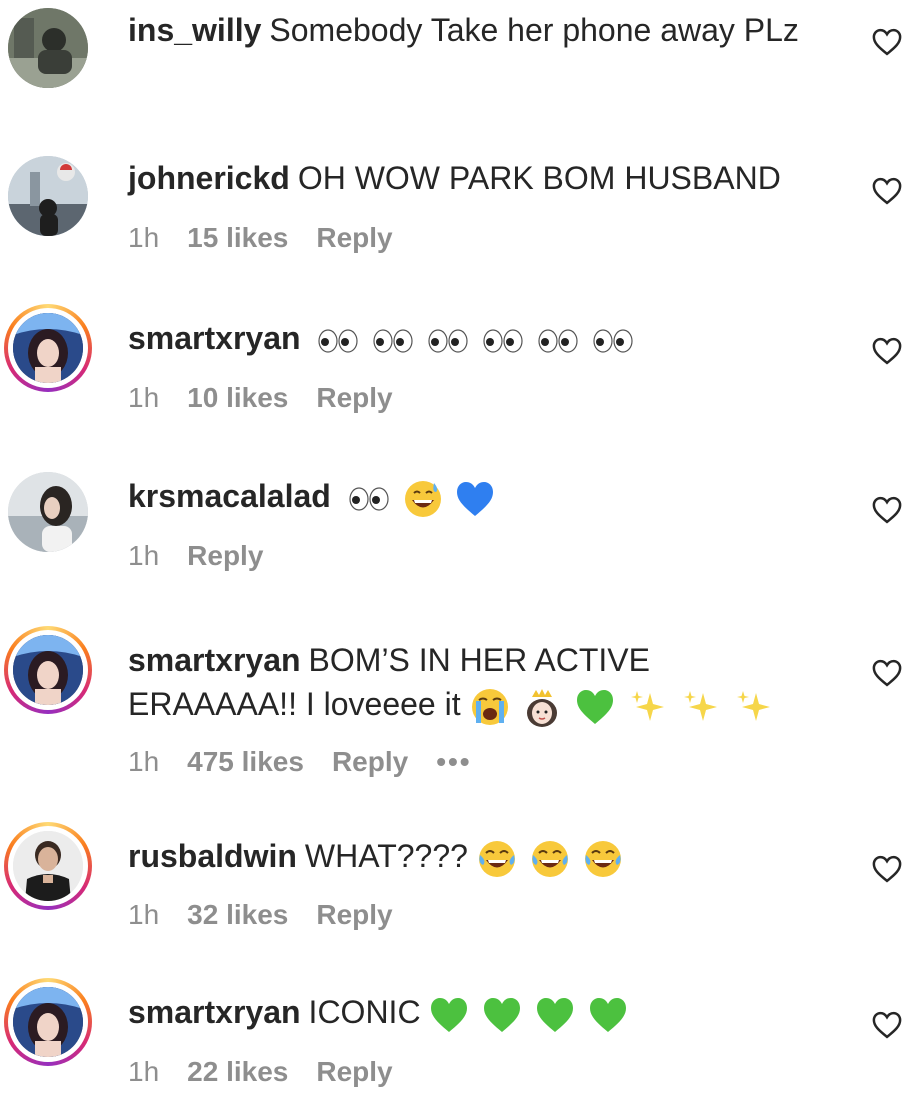  Describe the element at coordinates (364, 1012) in the screenshot. I see `comment-body: ICONIC` at that location.